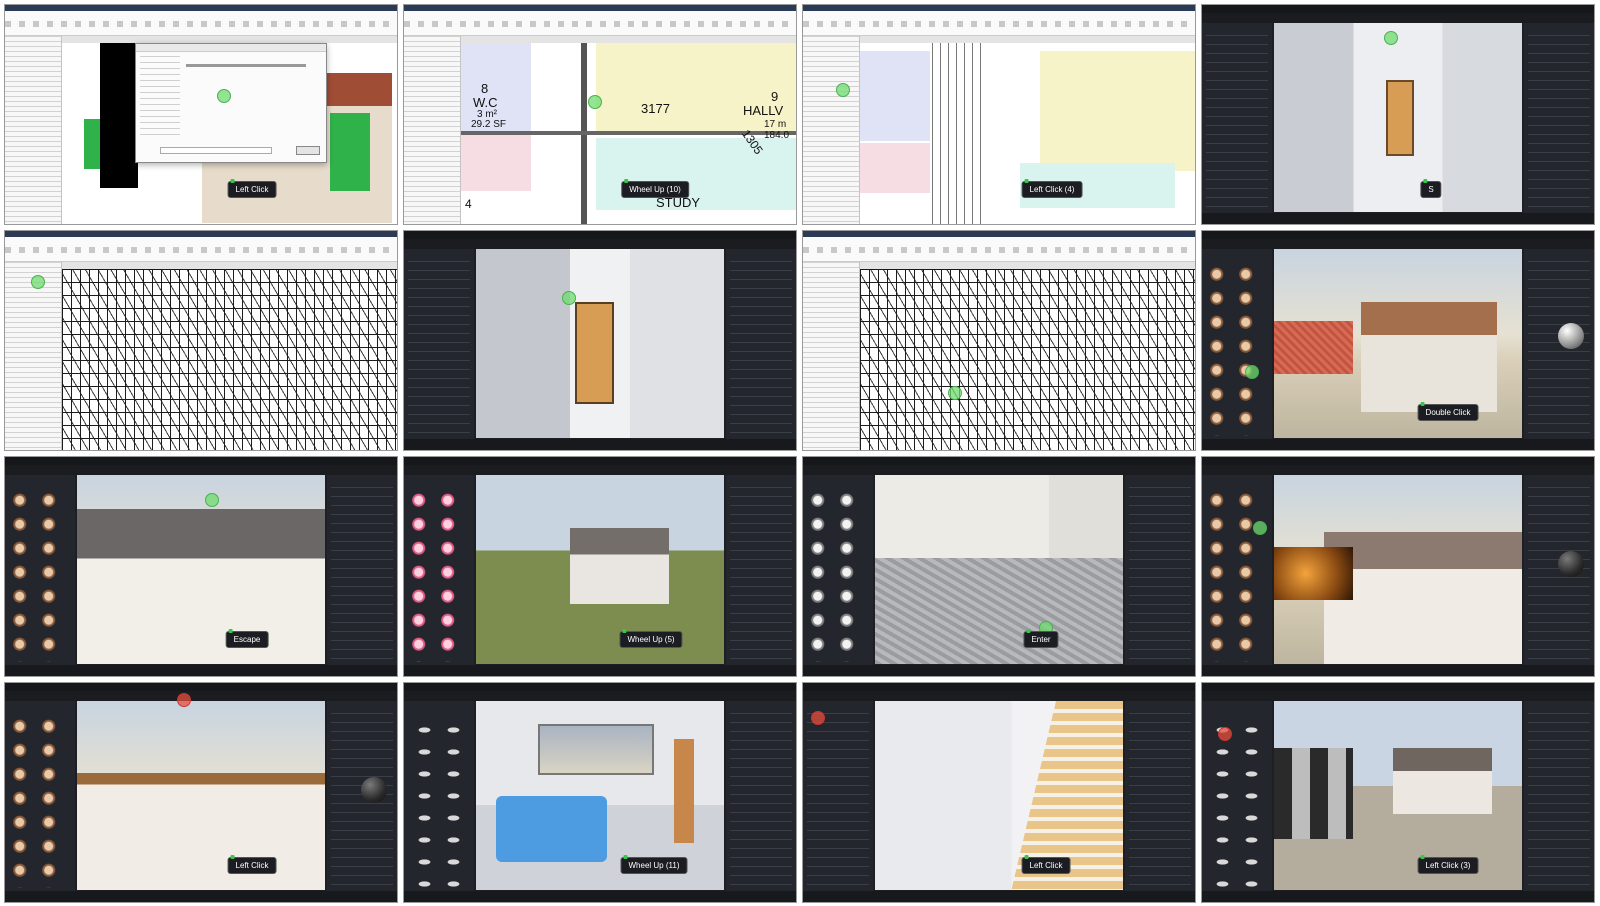 The image size is (1600, 906). I want to click on vehicle-preview, so click(1314, 793).